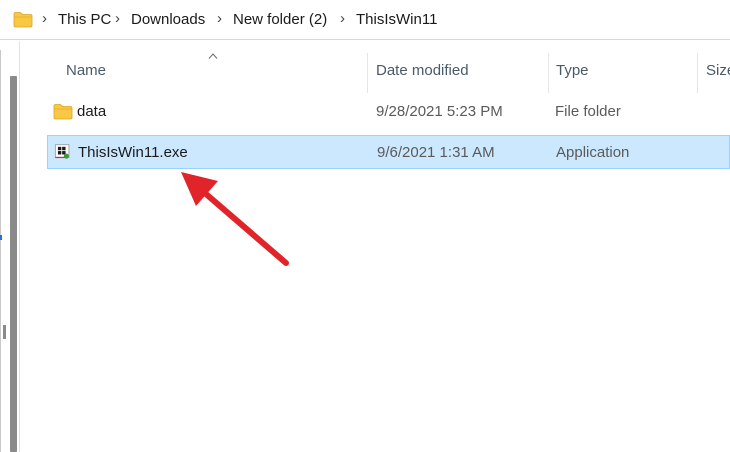 The width and height of the screenshot is (730, 452). What do you see at coordinates (84, 20) in the screenshot?
I see `breadcrumb-this-pc: This PC` at bounding box center [84, 20].